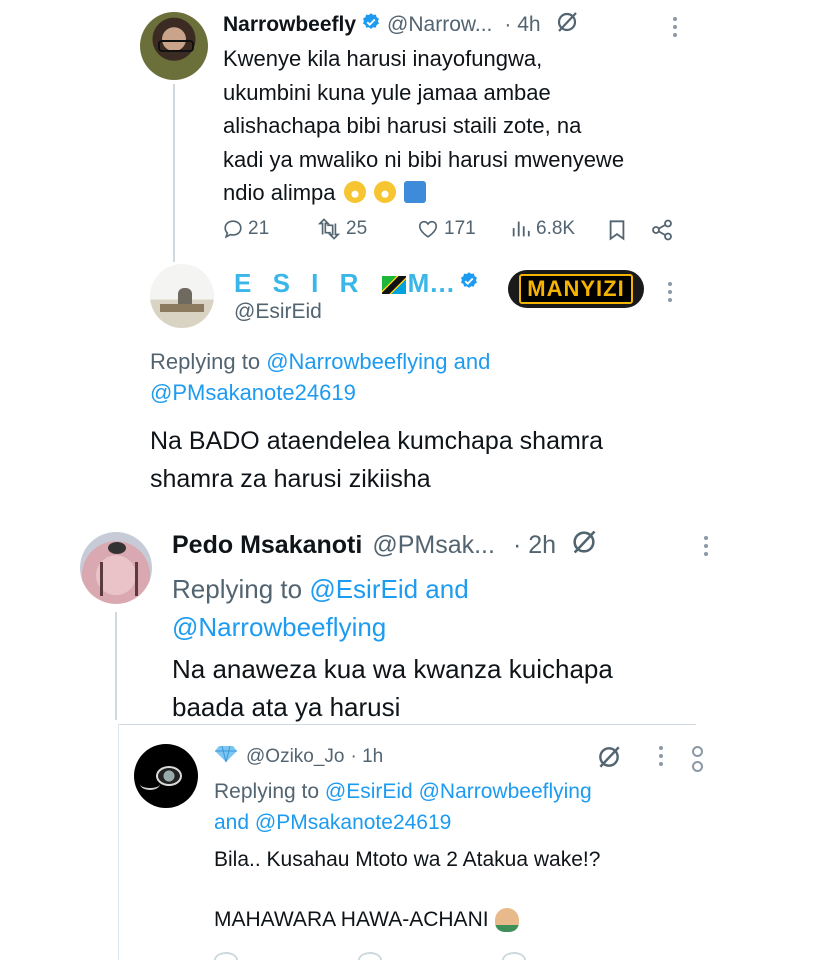 Image resolution: width=814 pixels, height=960 pixels. I want to click on tweet-text-line: Na BADO ataendelea kumchapa shamra, so click(377, 441).